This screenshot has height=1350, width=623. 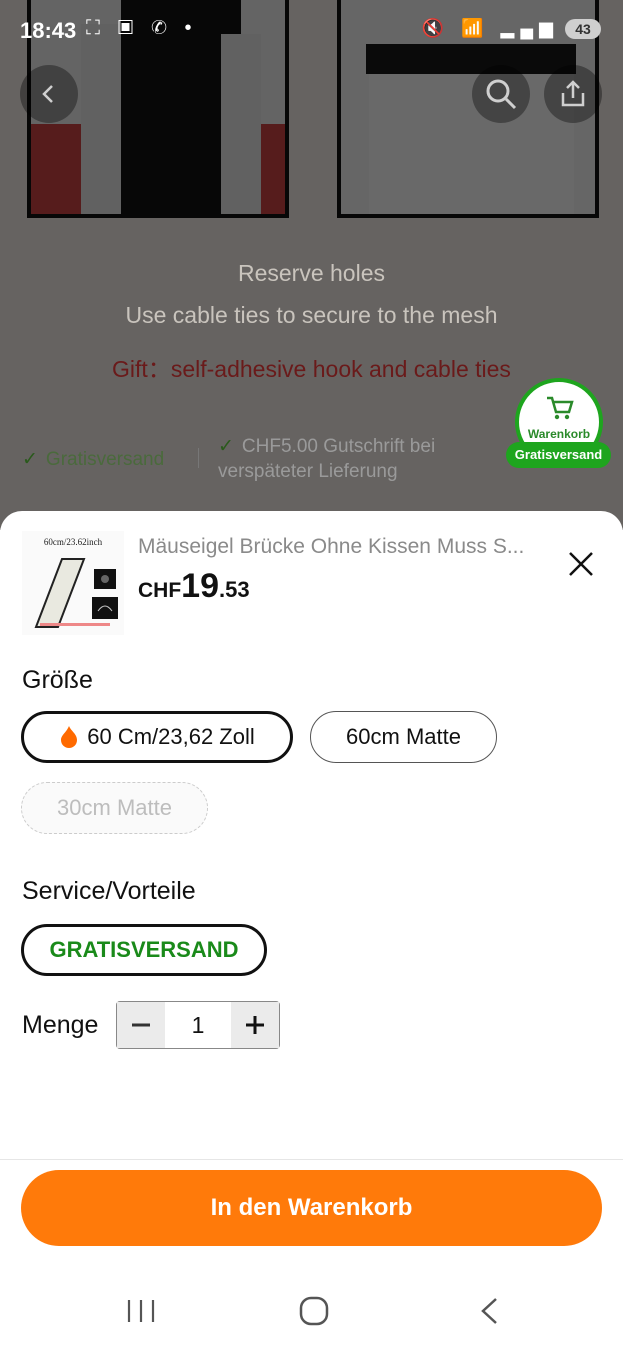 I want to click on size-option-60cm-zoll: 60 Cm/23,62 Zoll, so click(x=157, y=737).